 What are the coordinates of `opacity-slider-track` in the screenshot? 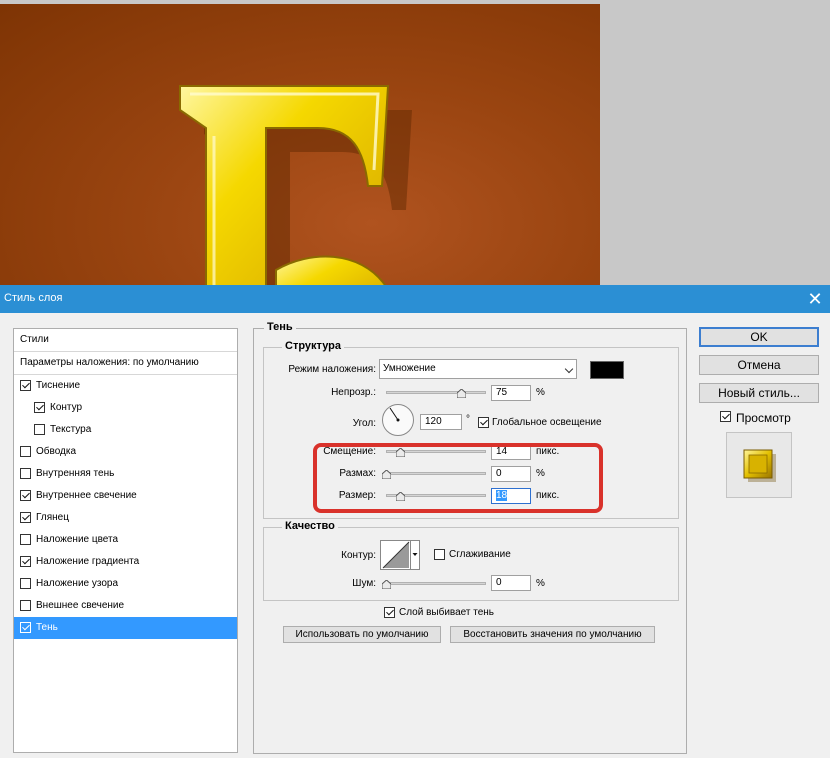 It's located at (436, 392).